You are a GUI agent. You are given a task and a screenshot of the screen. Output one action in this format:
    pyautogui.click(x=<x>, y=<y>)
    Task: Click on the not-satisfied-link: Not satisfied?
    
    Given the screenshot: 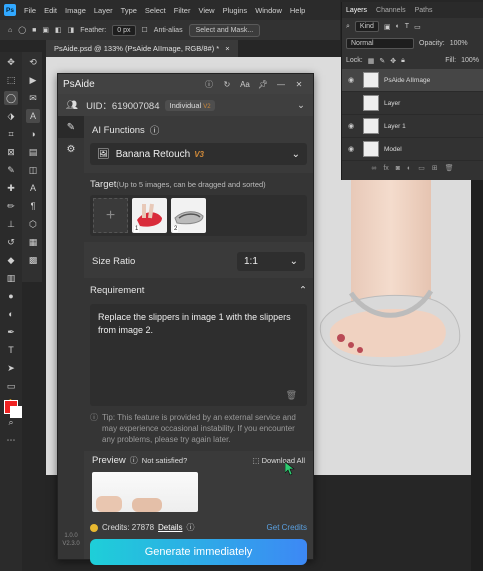 What is the action you would take?
    pyautogui.click(x=164, y=460)
    